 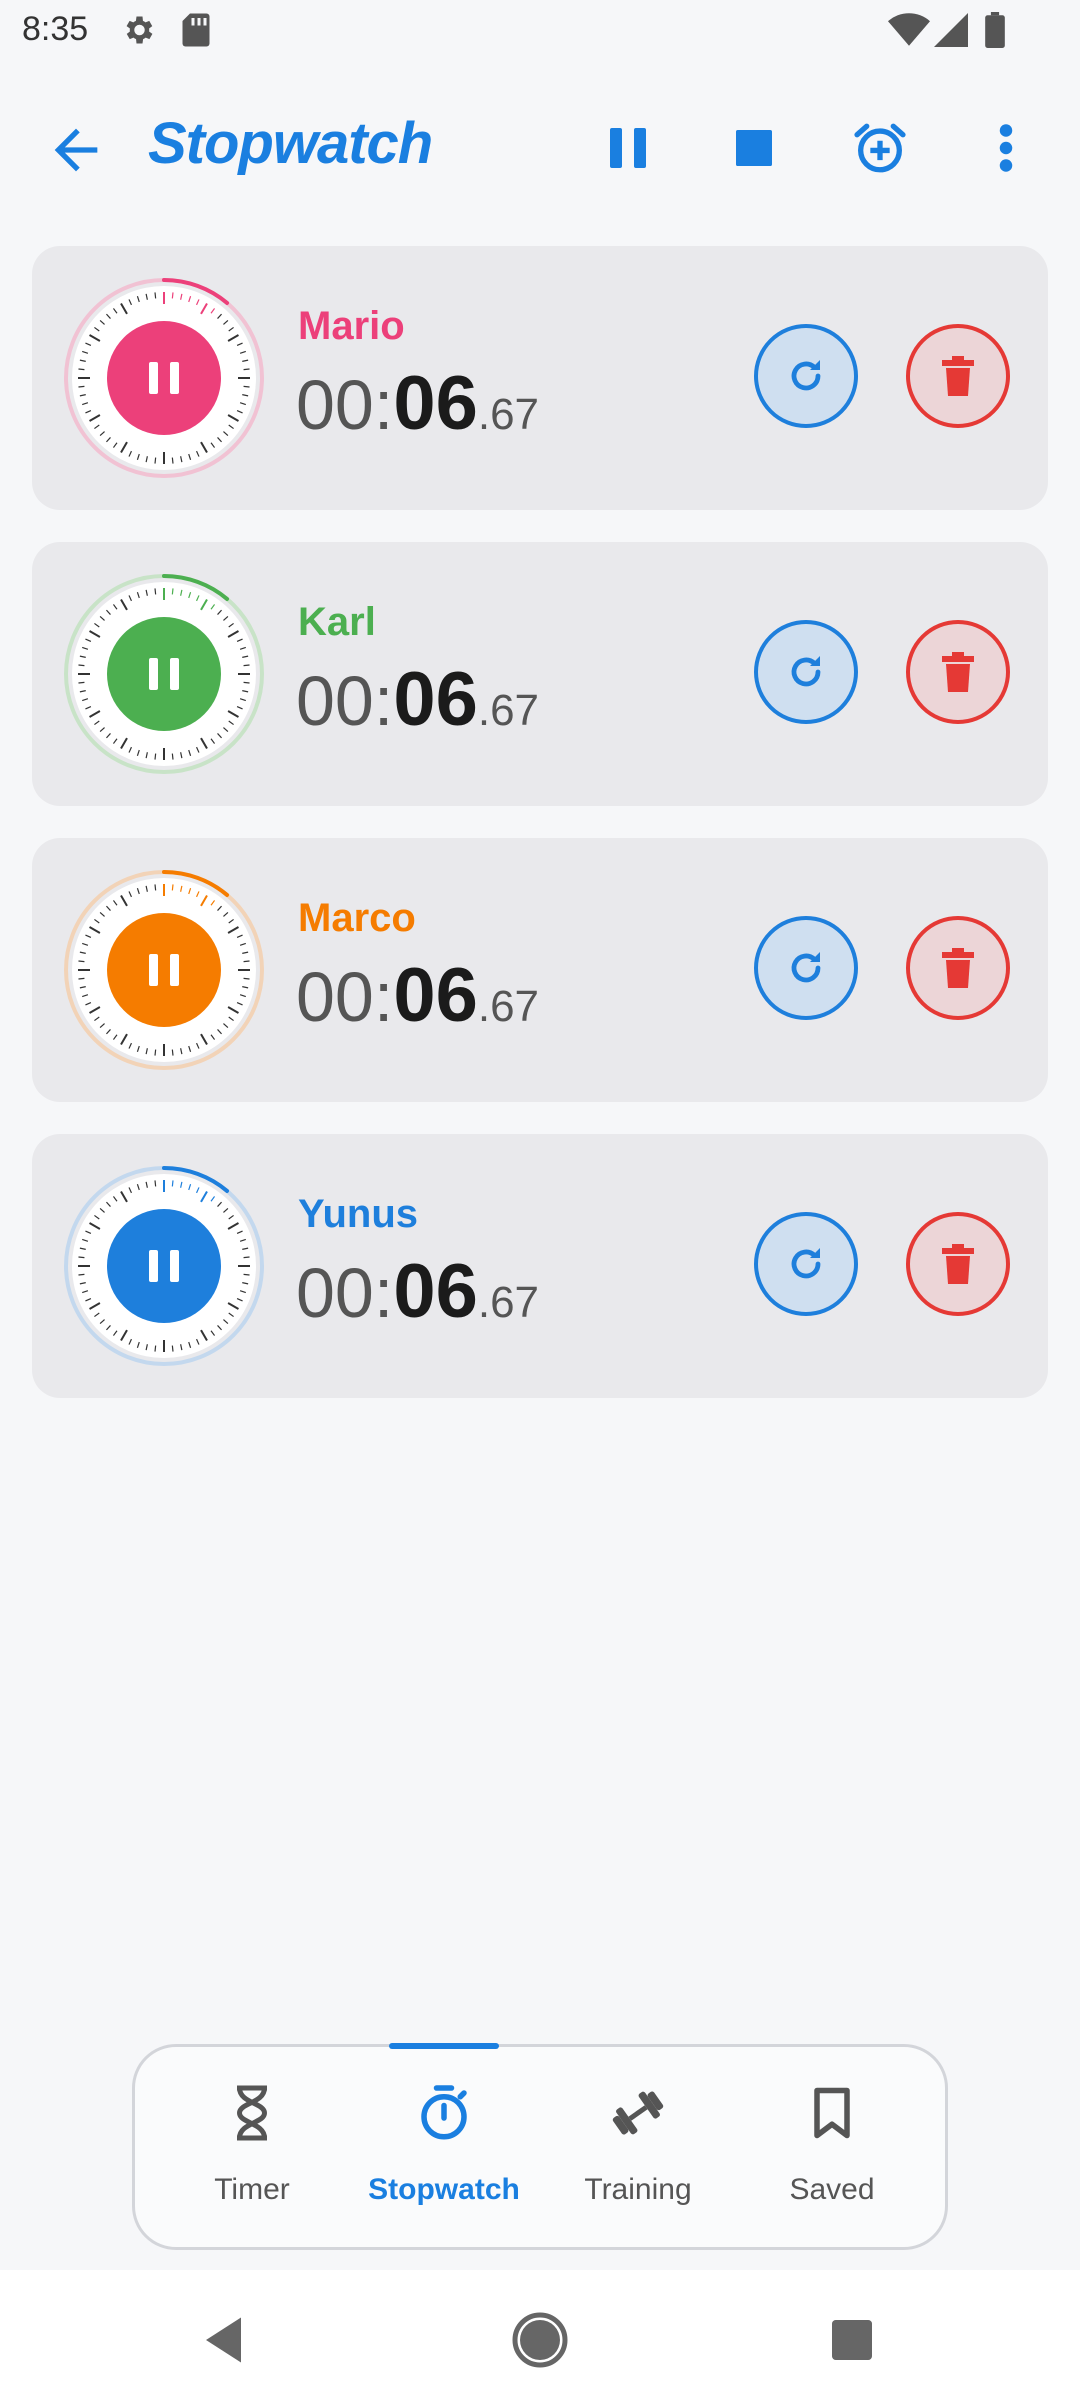 What do you see at coordinates (638, 2189) in the screenshot?
I see `nav-label: Training` at bounding box center [638, 2189].